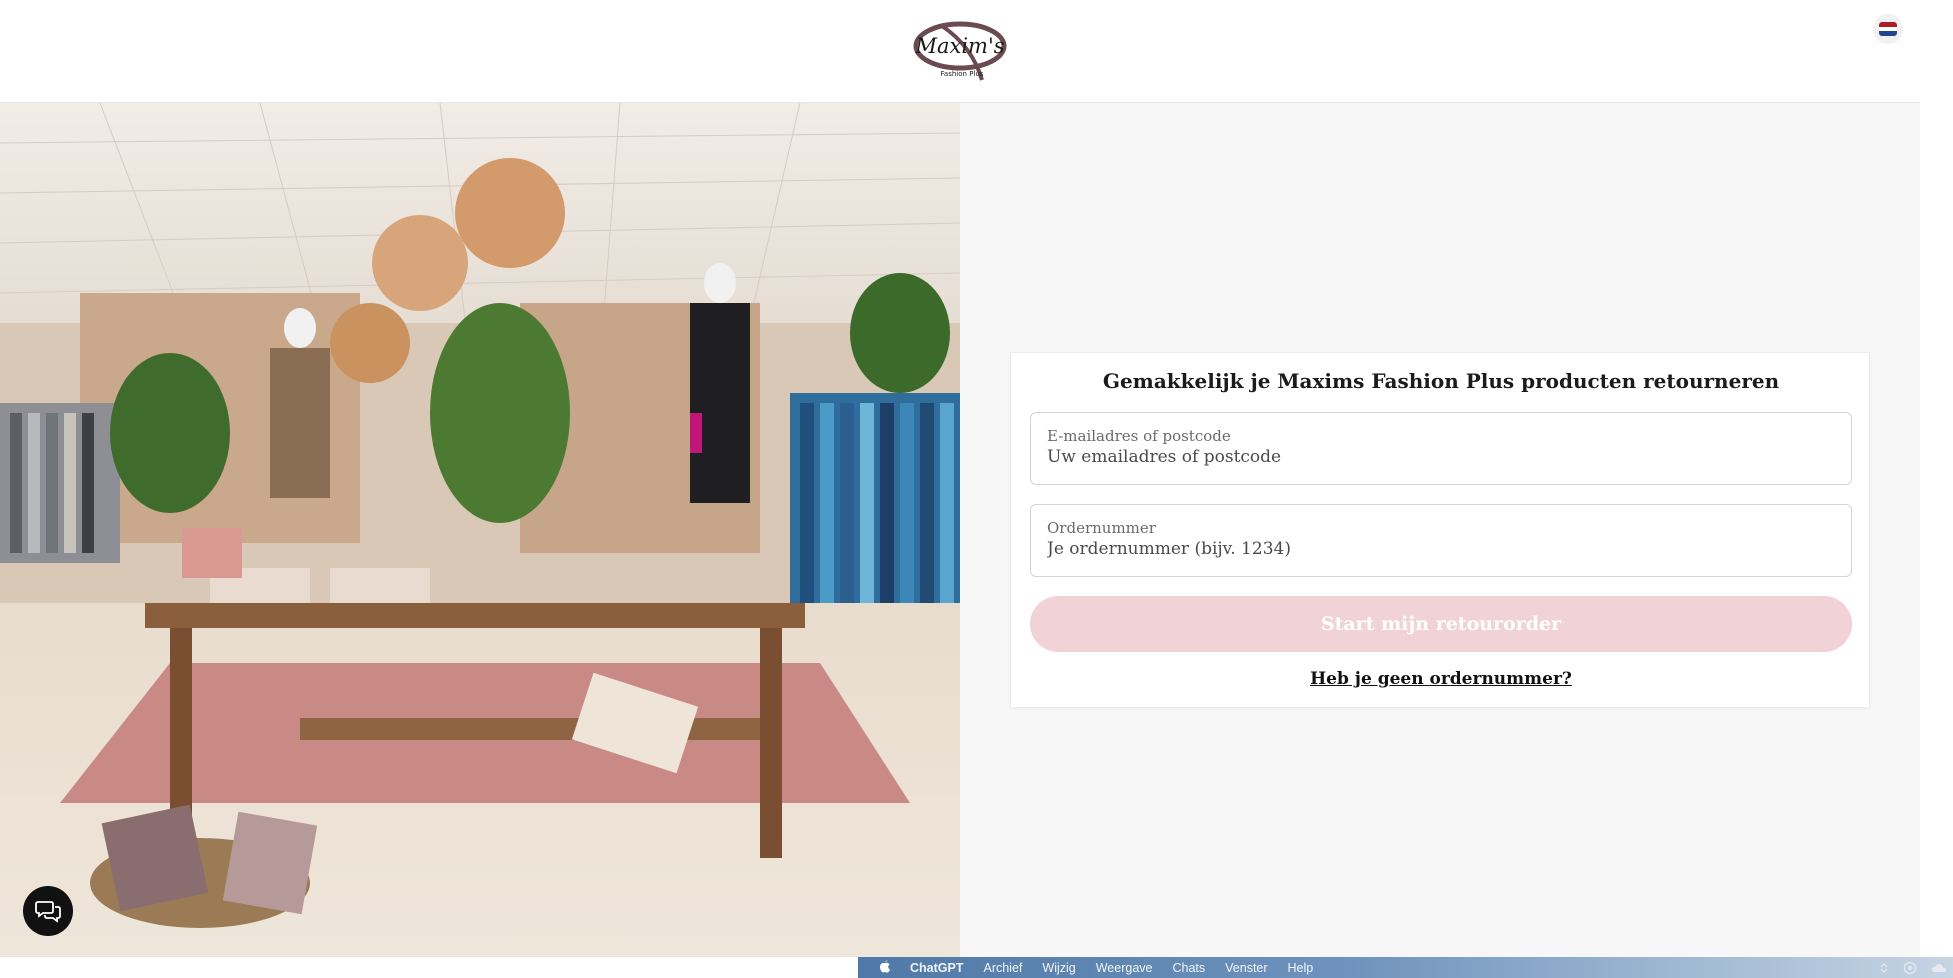 The image size is (1953, 978). What do you see at coordinates (1124, 968) in the screenshot?
I see `menubar-item-weergave: Weergave` at bounding box center [1124, 968].